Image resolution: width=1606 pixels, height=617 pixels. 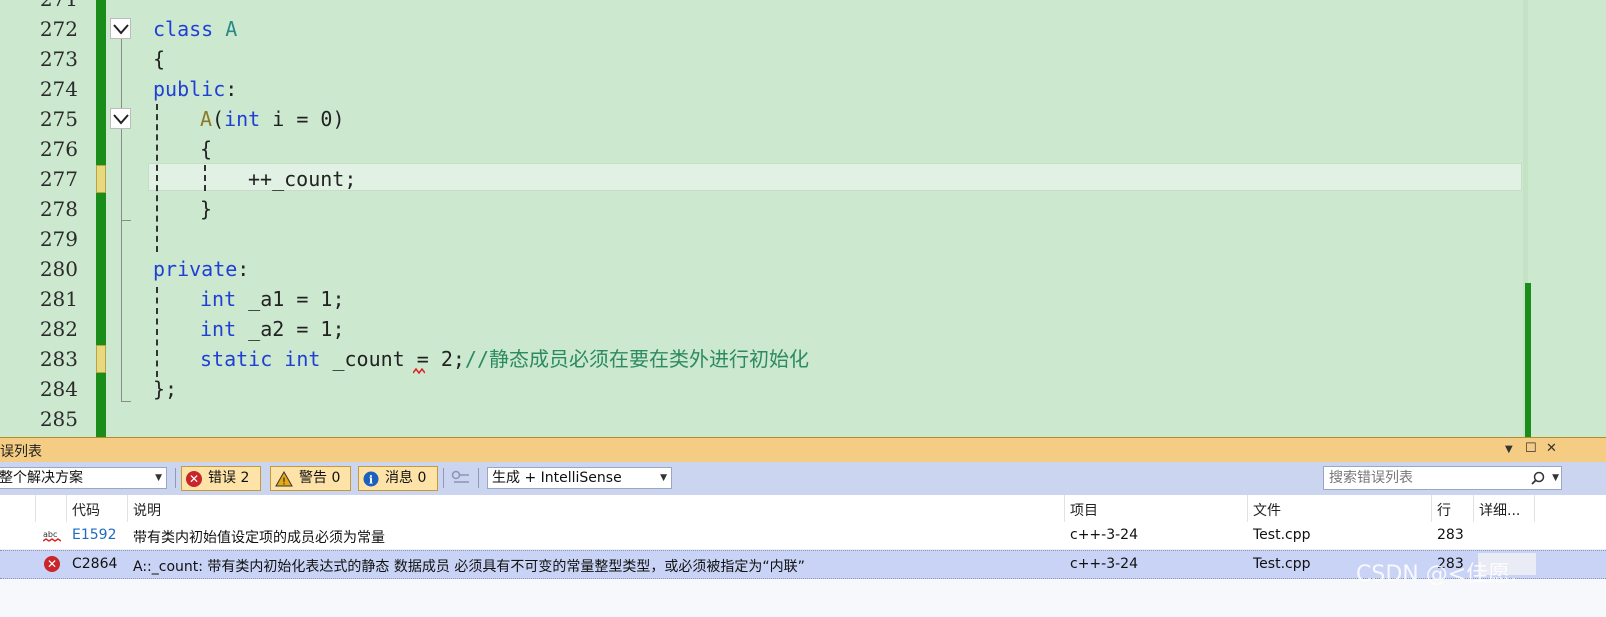 I want to click on code-line-284: };, so click(x=165, y=389).